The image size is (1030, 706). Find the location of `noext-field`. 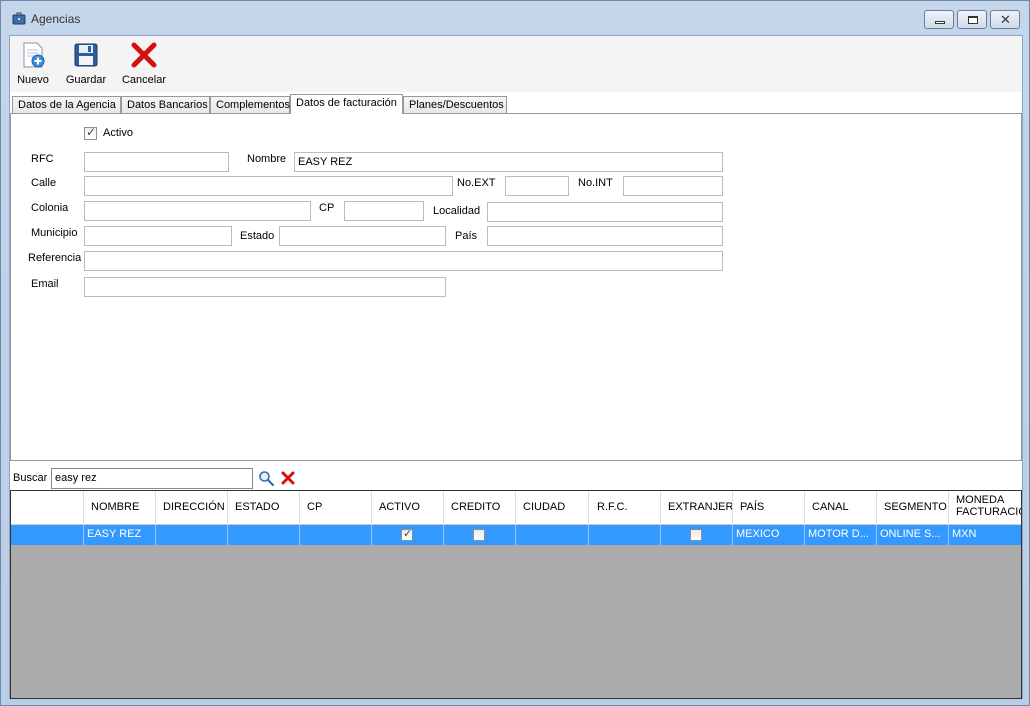

noext-field is located at coordinates (537, 186).